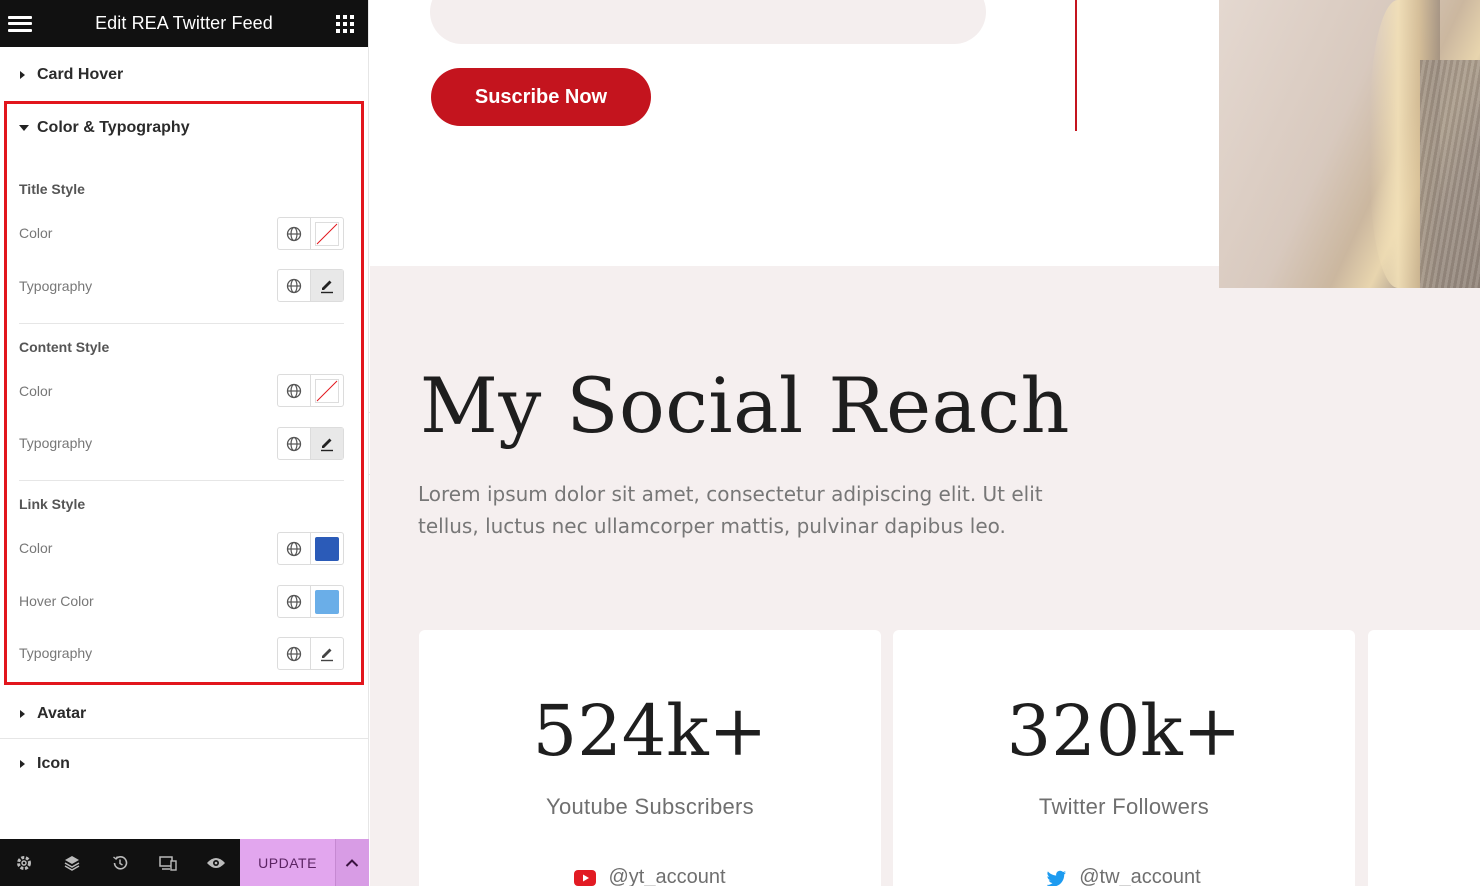  What do you see at coordinates (1424, 758) in the screenshot?
I see `stat-card-partial` at bounding box center [1424, 758].